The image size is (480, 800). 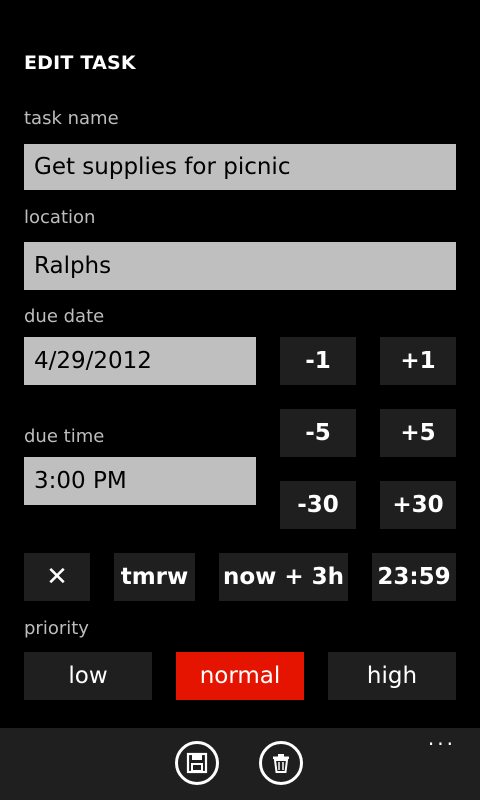 What do you see at coordinates (418, 433) in the screenshot?
I see `time-plus-5-button: +5` at bounding box center [418, 433].